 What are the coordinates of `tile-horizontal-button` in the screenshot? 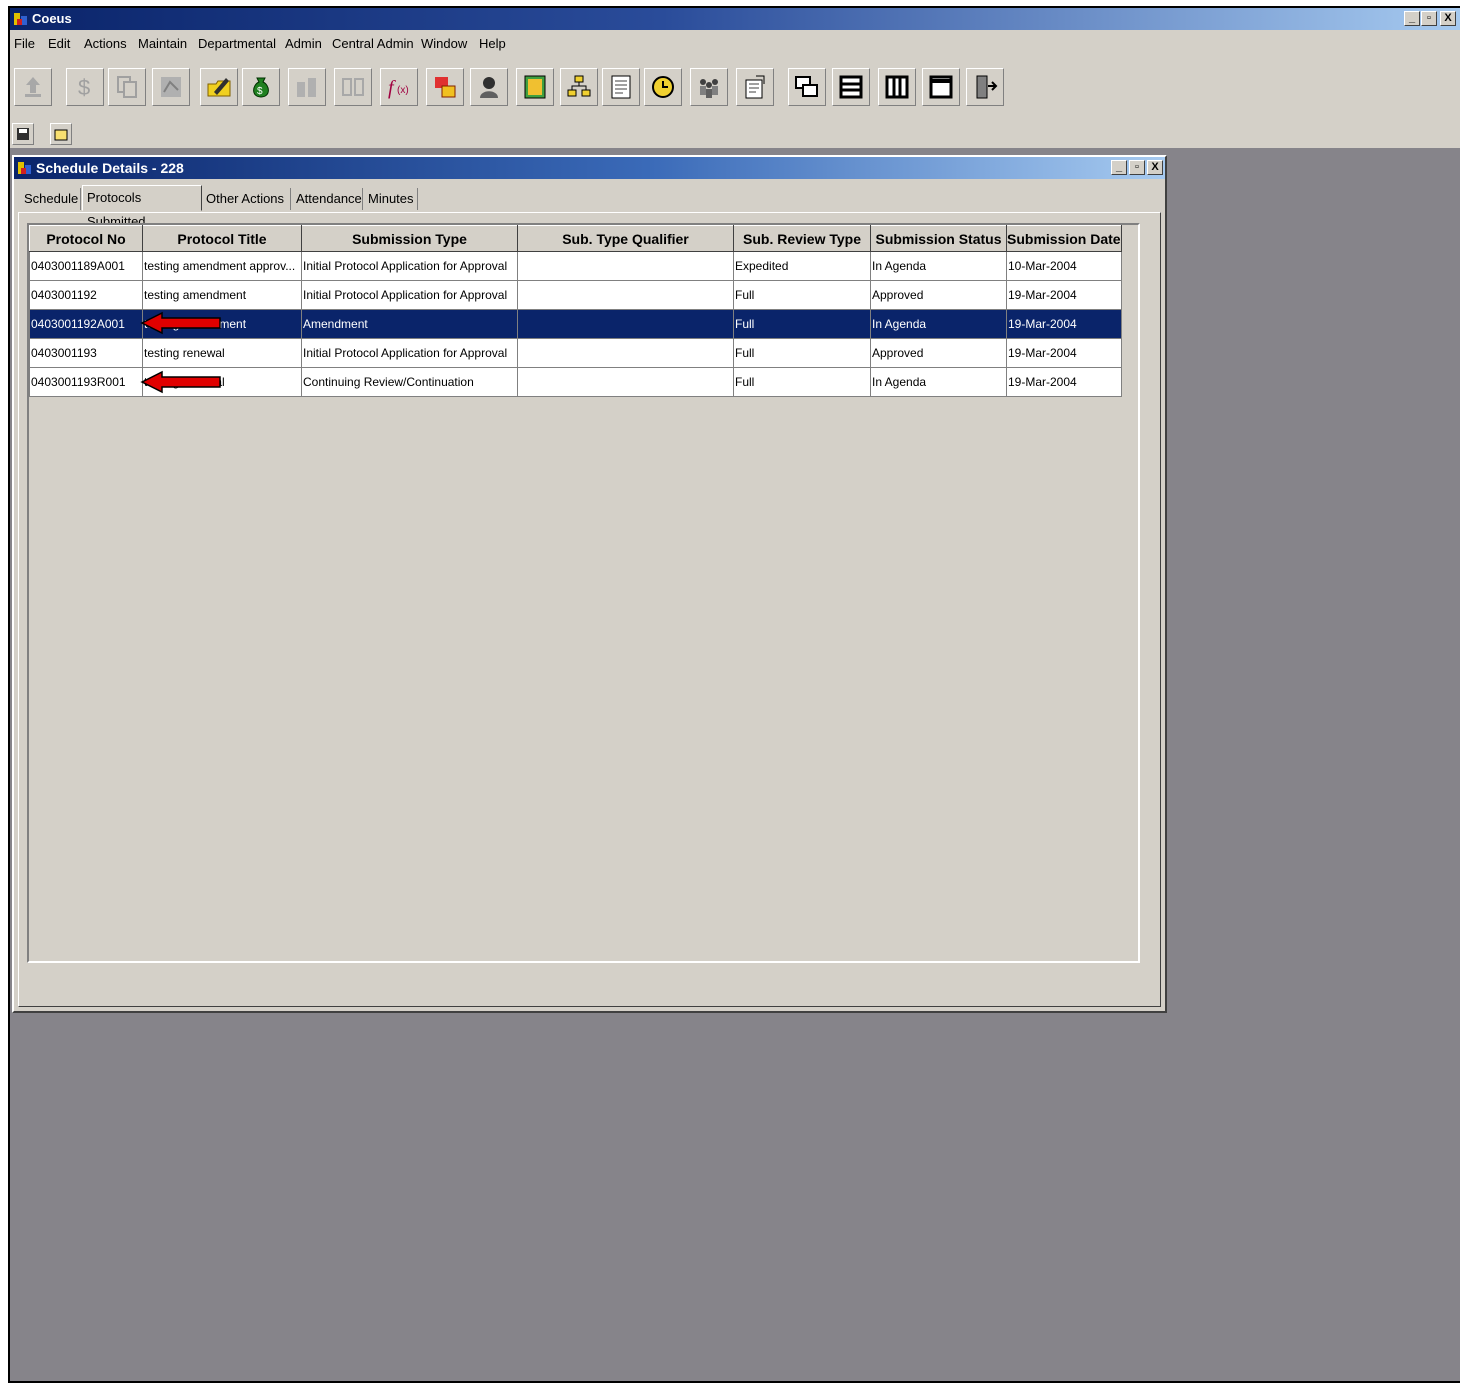 It's located at (851, 87).